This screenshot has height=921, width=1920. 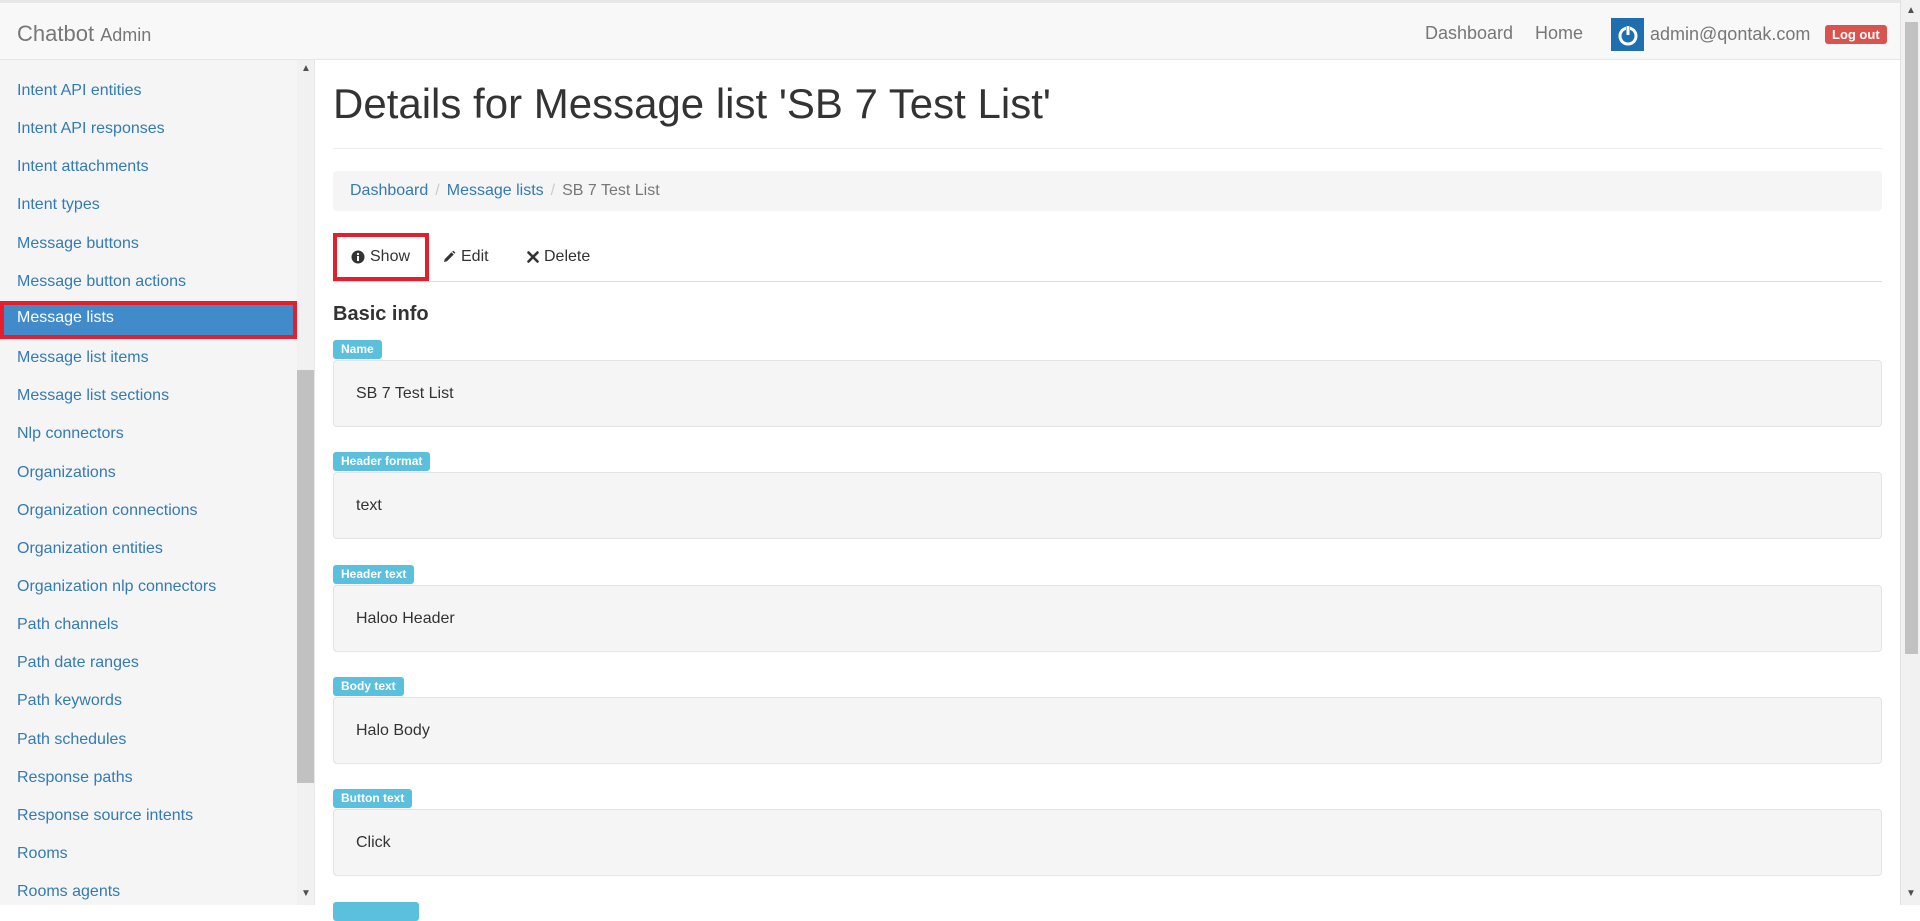 What do you see at coordinates (374, 574) in the screenshot?
I see `field-label-header-text: Header text` at bounding box center [374, 574].